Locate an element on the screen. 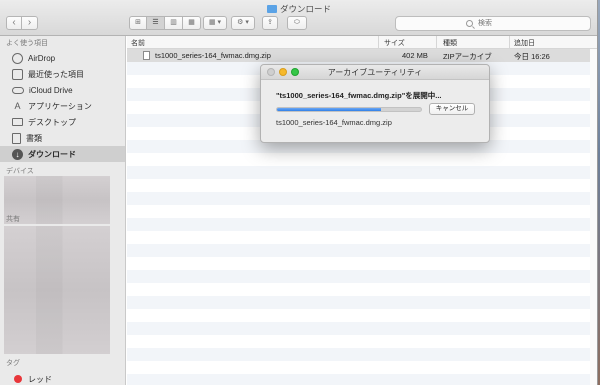 This screenshot has height=385, width=600. file-date-added: 今日 16:26 is located at coordinates (532, 56).